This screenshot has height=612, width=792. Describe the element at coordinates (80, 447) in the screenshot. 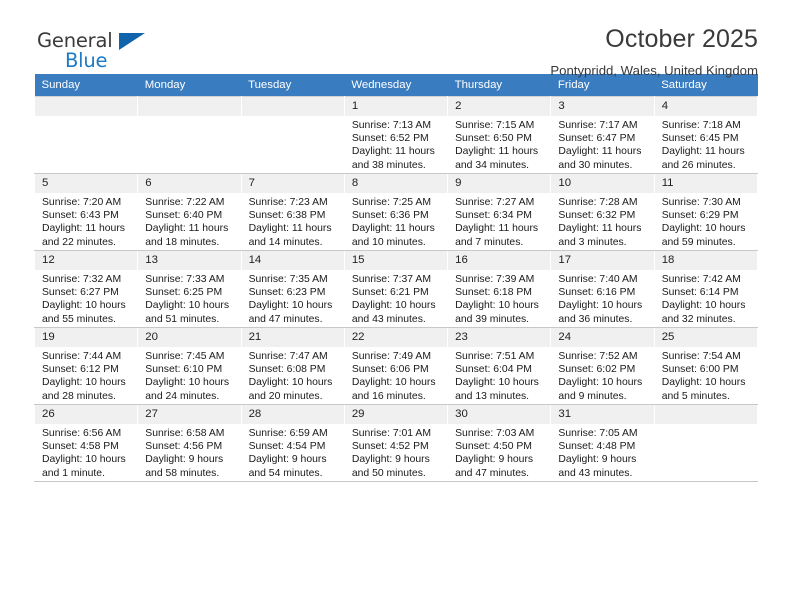

I see `sunset-time: Sunset: 4:58 PM` at that location.